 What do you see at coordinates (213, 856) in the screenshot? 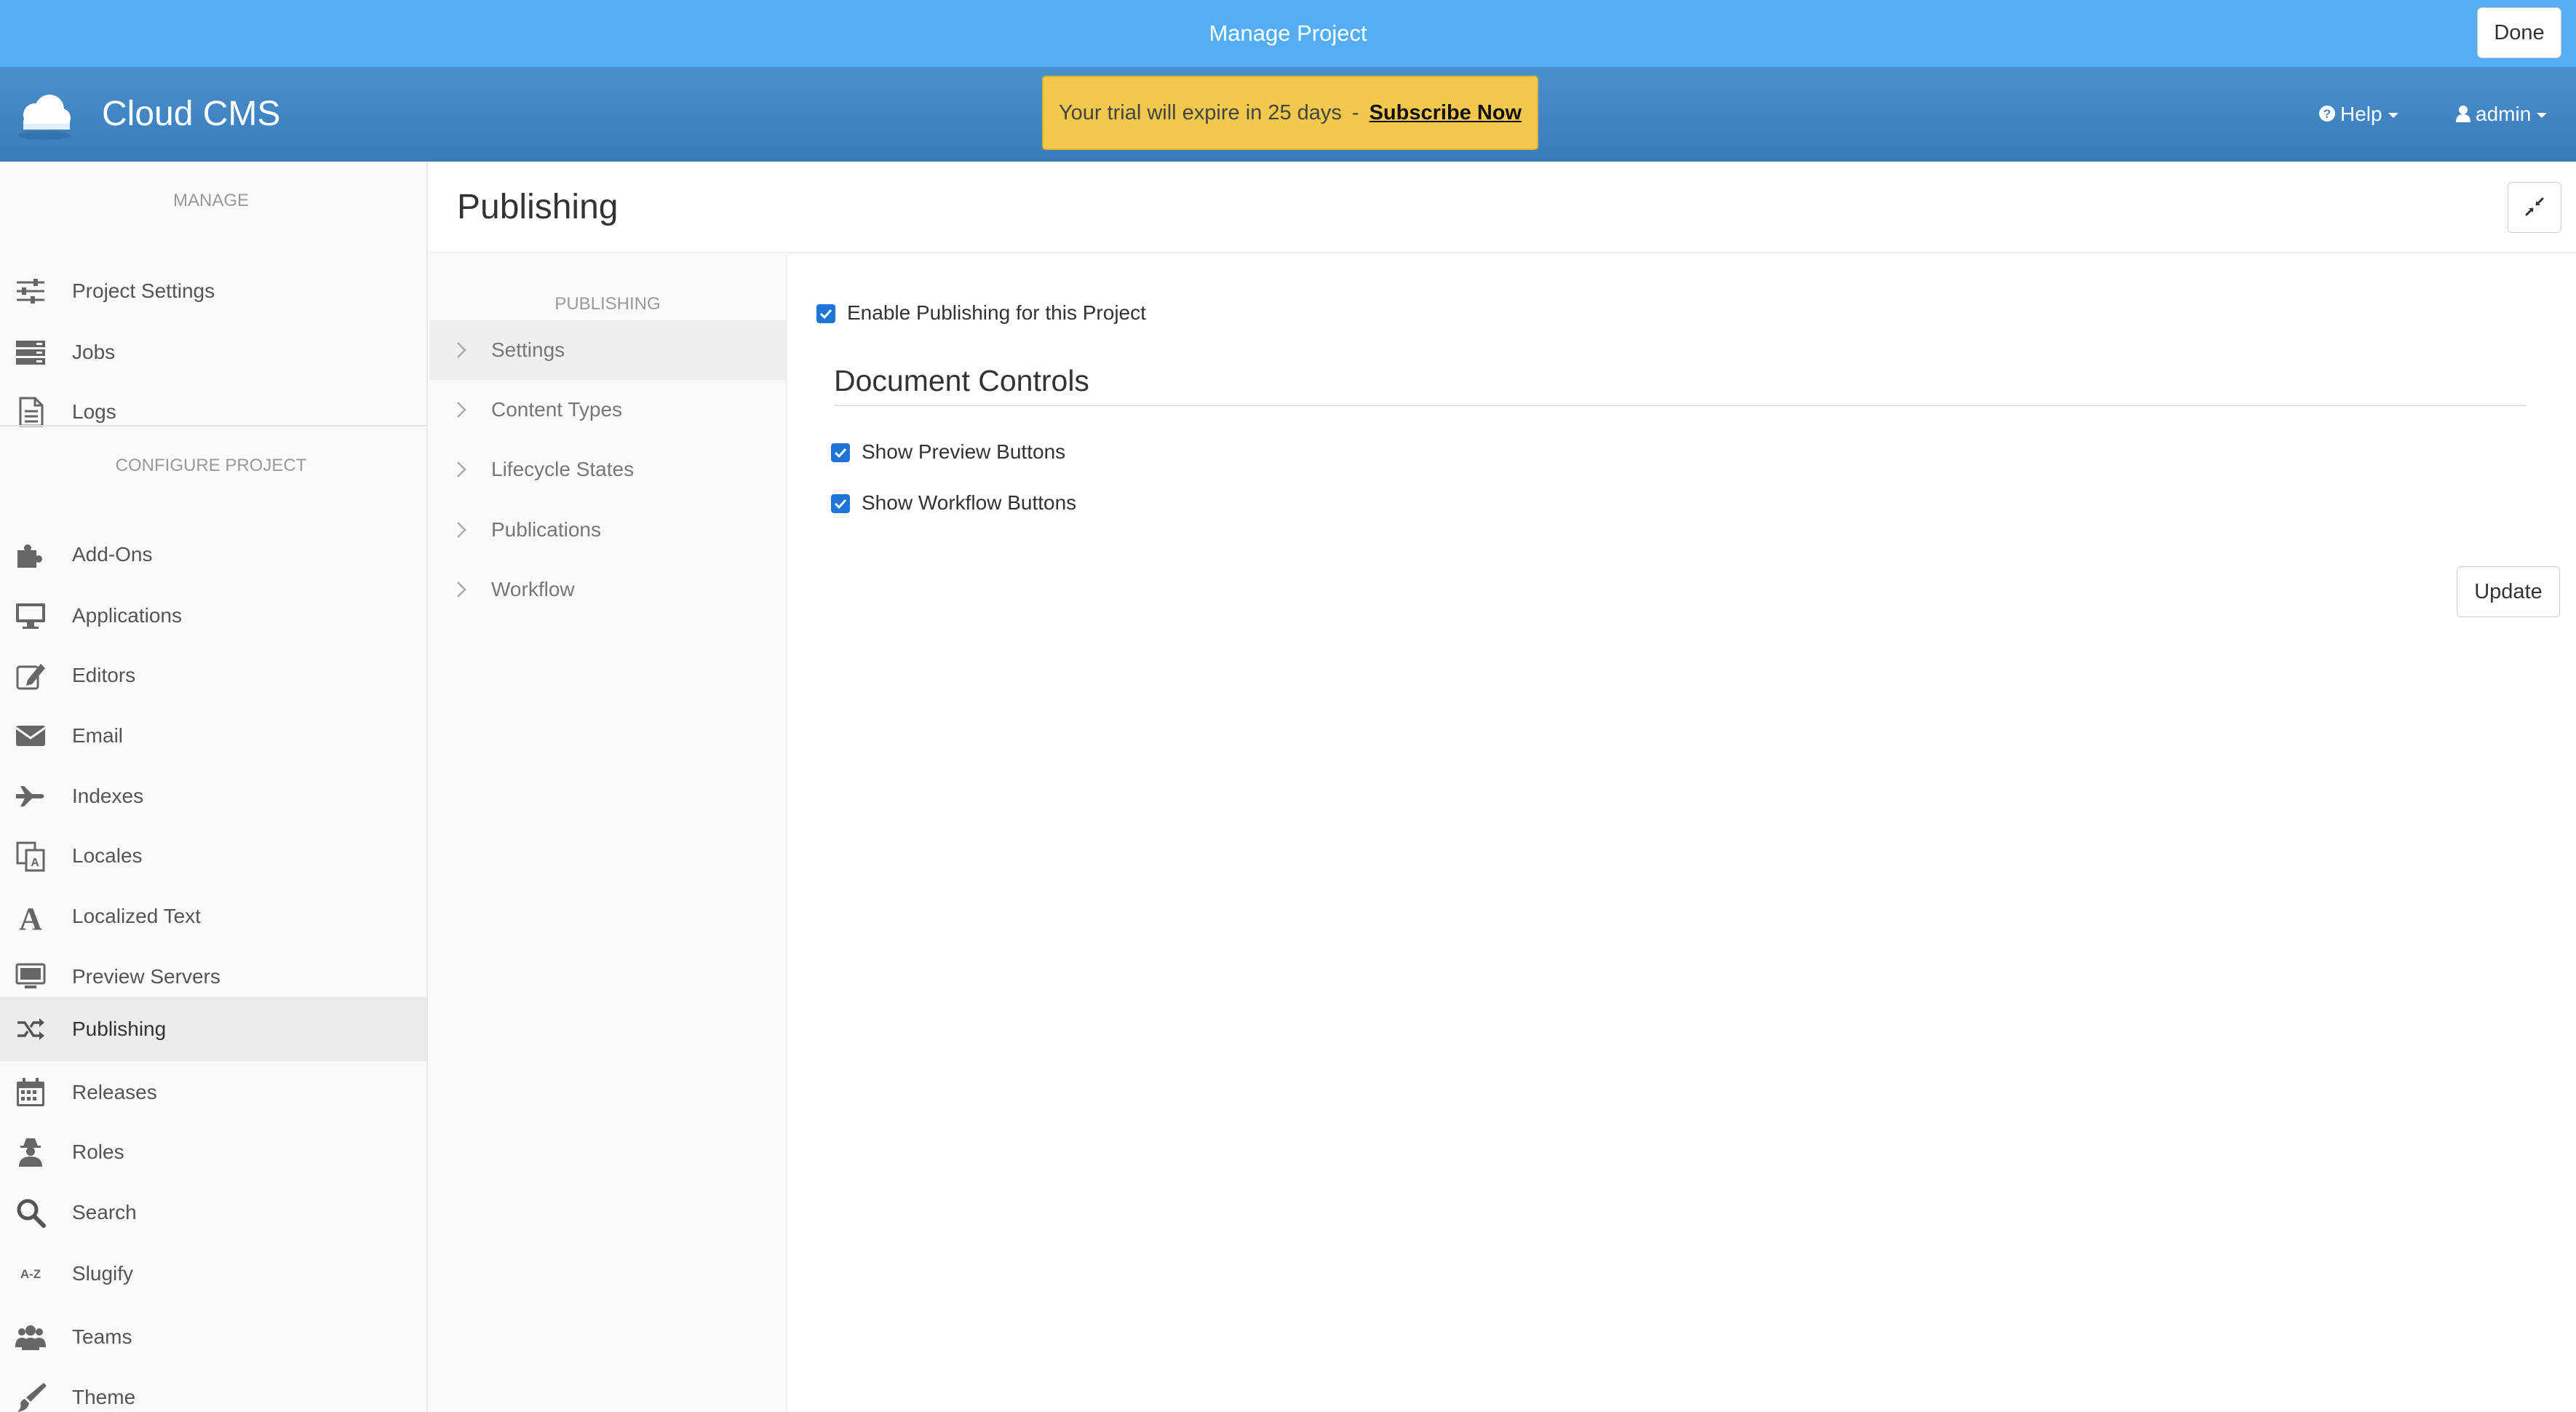
I see `sidebar-item-locales: A Locales` at bounding box center [213, 856].